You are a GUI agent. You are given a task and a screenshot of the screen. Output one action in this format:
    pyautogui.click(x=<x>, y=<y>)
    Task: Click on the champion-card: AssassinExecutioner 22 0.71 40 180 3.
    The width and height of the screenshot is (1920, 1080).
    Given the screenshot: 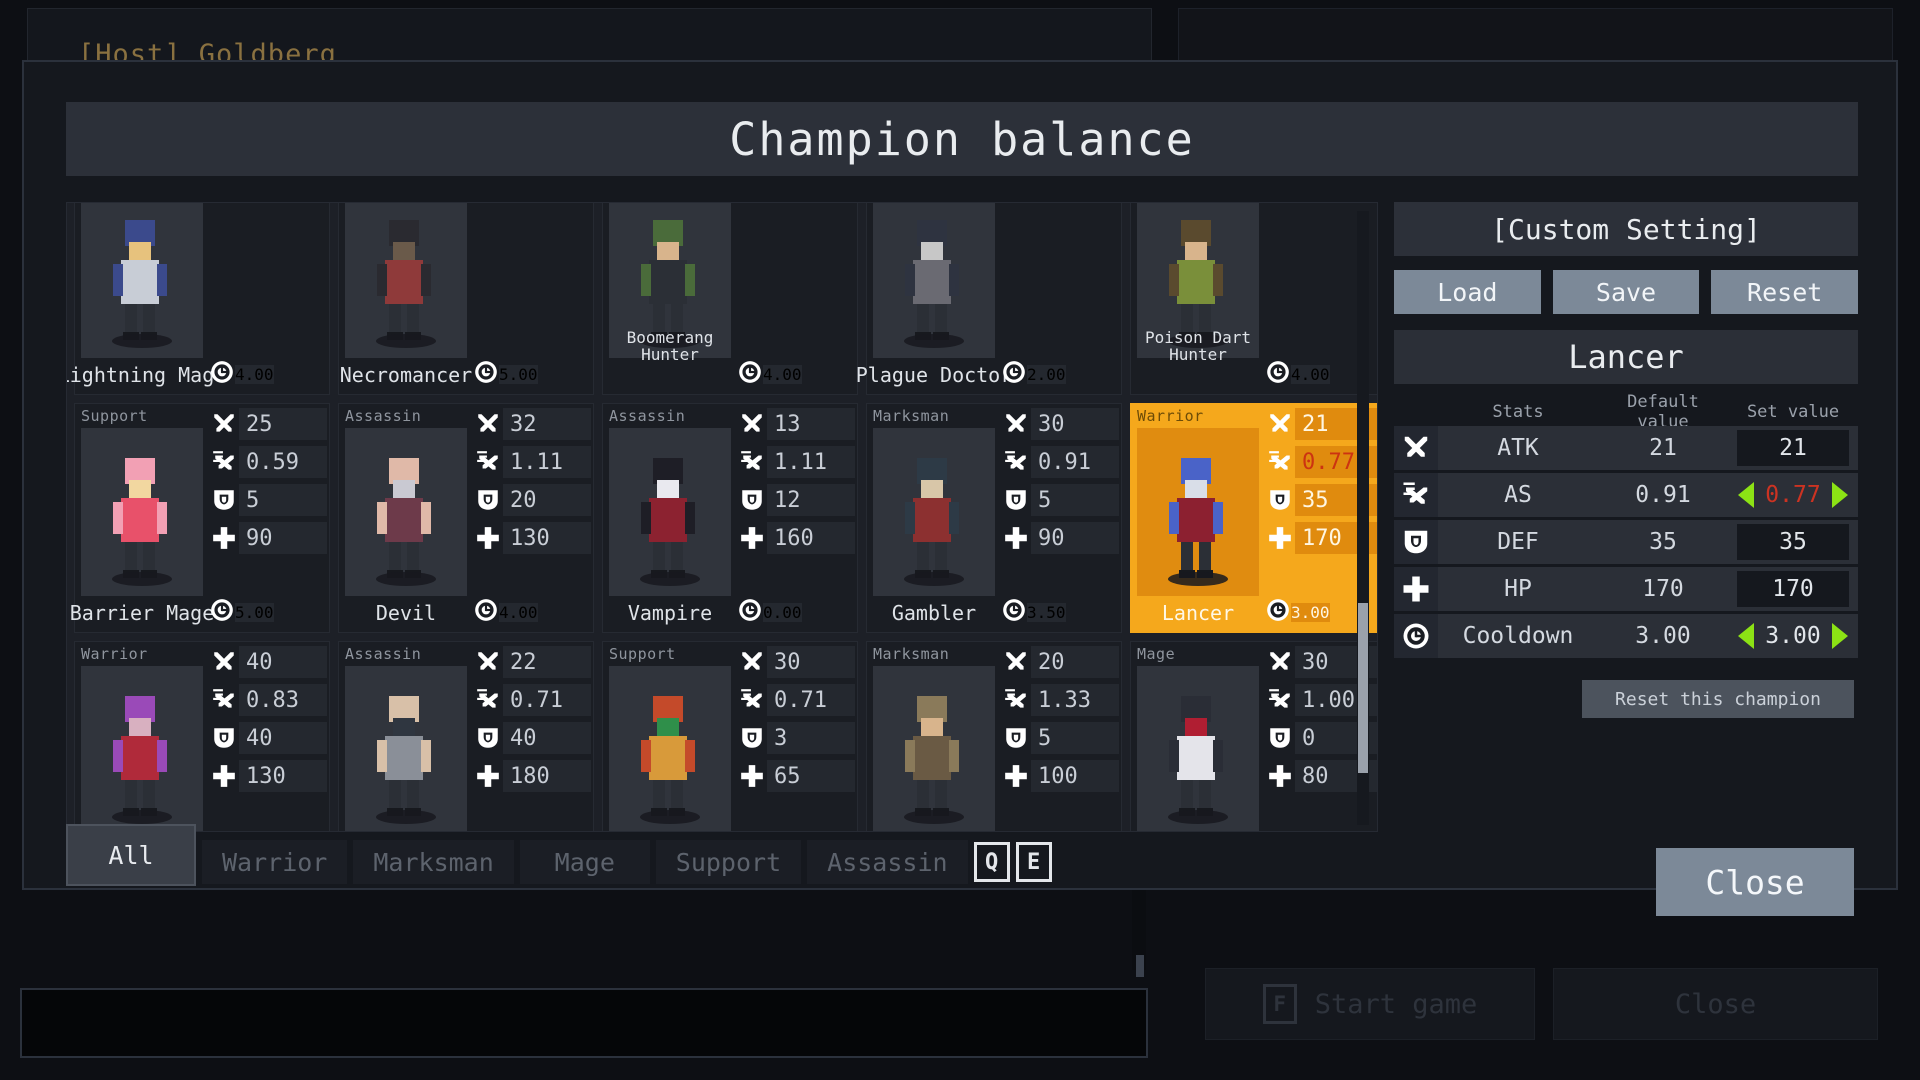 What is the action you would take?
    pyautogui.click(x=466, y=736)
    